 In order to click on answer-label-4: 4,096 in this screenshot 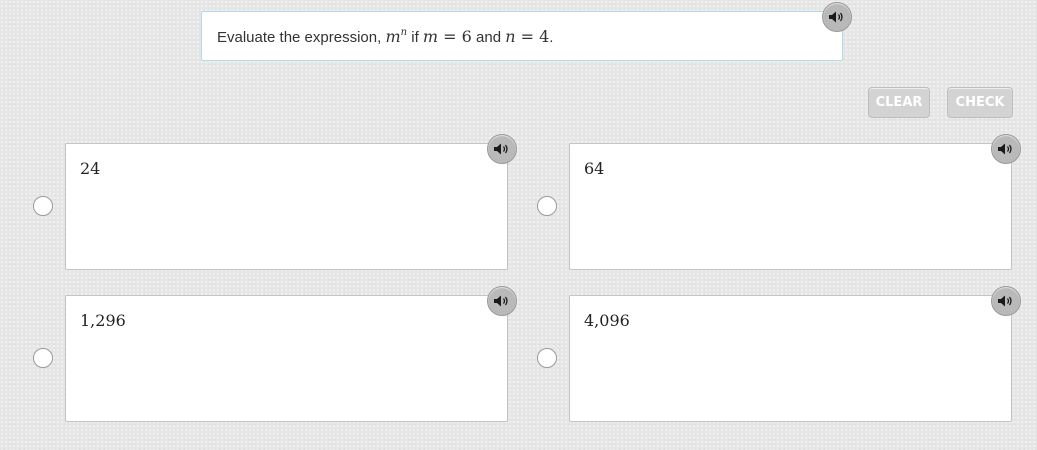, I will do `click(607, 320)`.